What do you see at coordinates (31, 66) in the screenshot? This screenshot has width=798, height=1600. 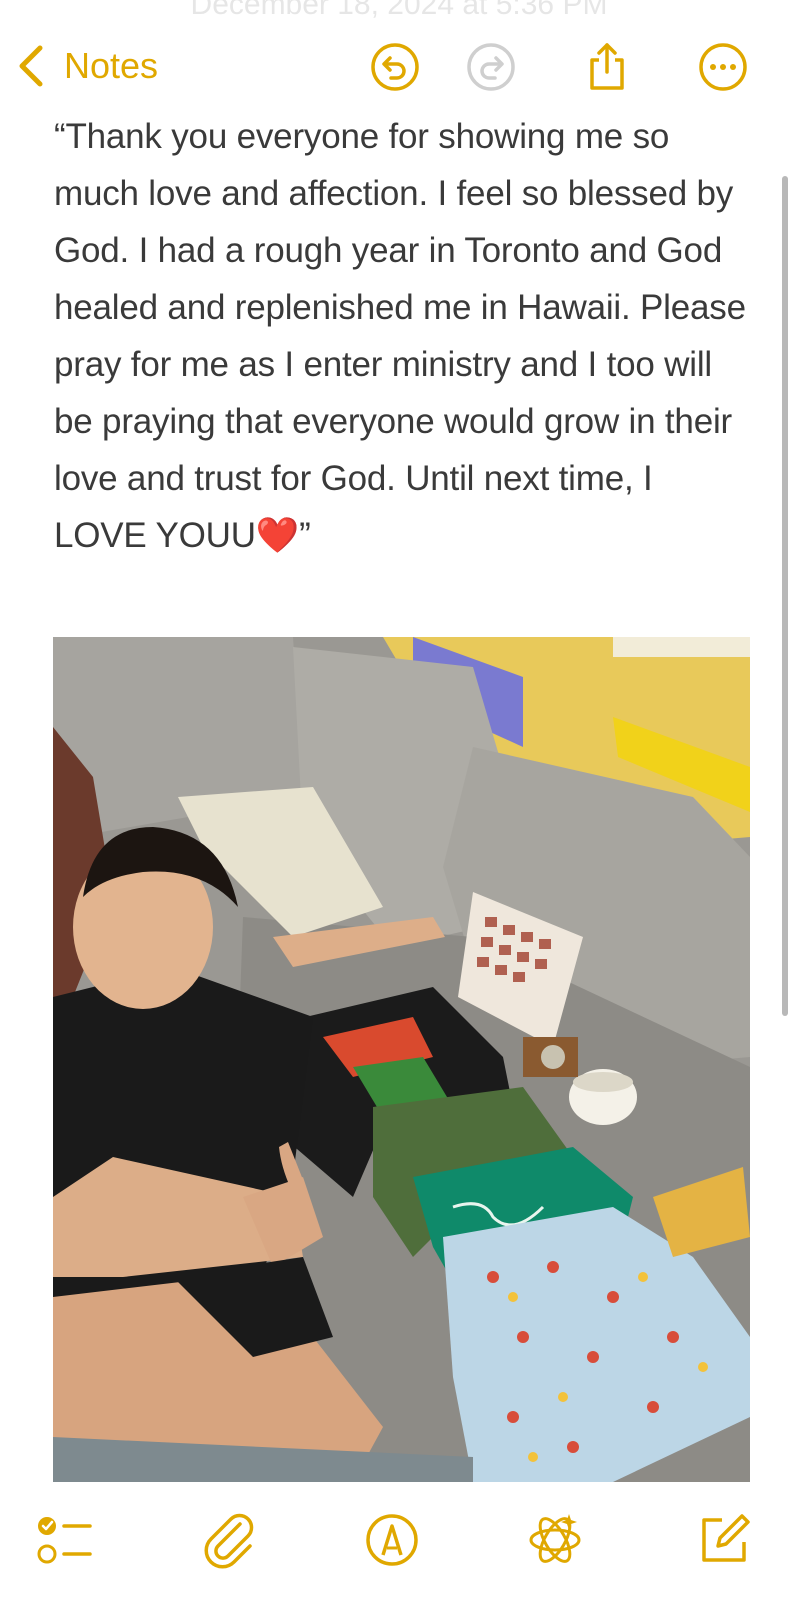 I see `chevron-left-icon` at bounding box center [31, 66].